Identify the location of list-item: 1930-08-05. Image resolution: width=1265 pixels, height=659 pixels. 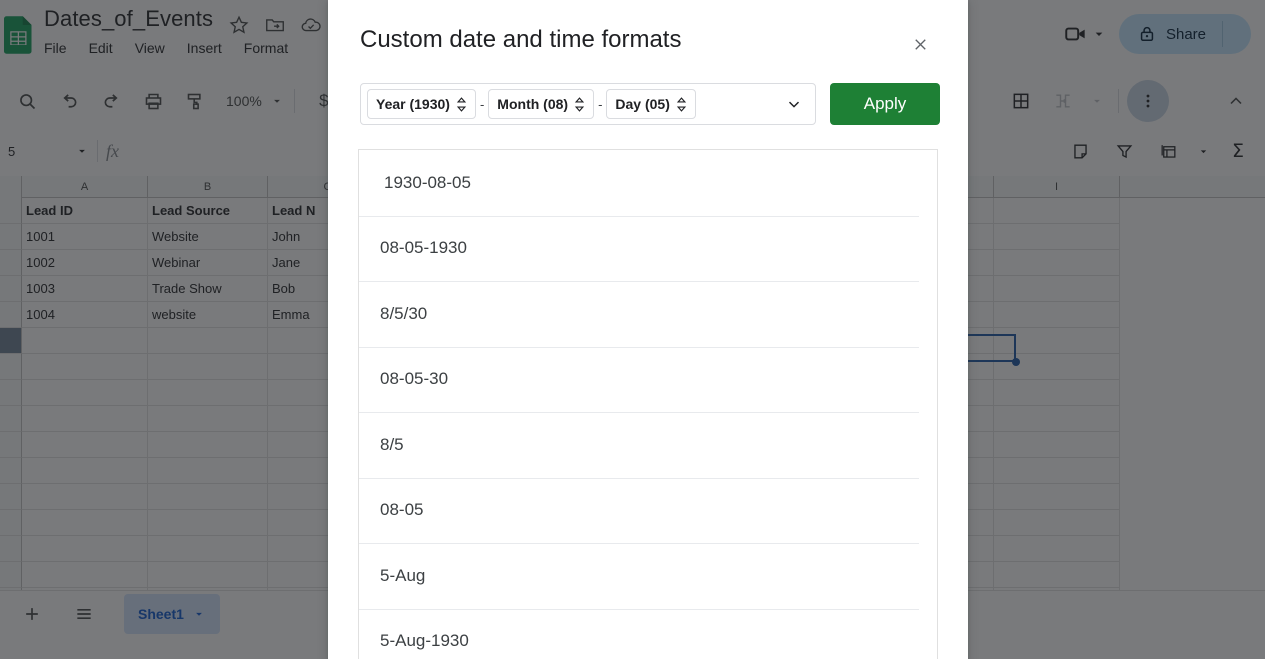
(648, 183).